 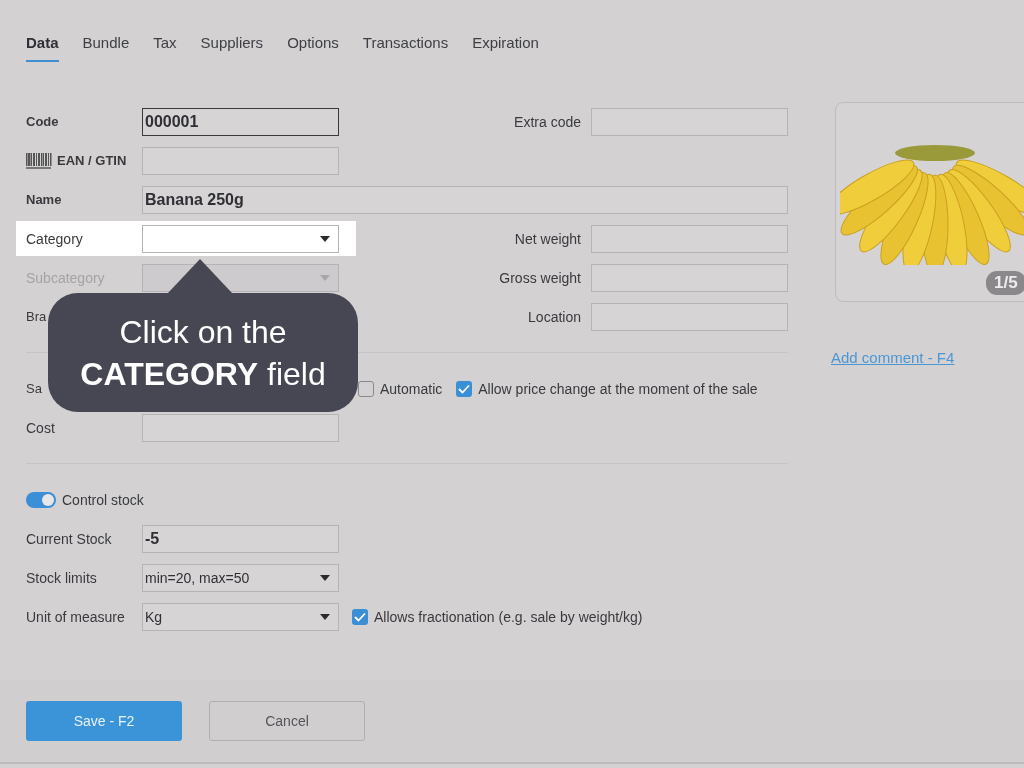 I want to click on field-label: Cost, so click(x=41, y=427).